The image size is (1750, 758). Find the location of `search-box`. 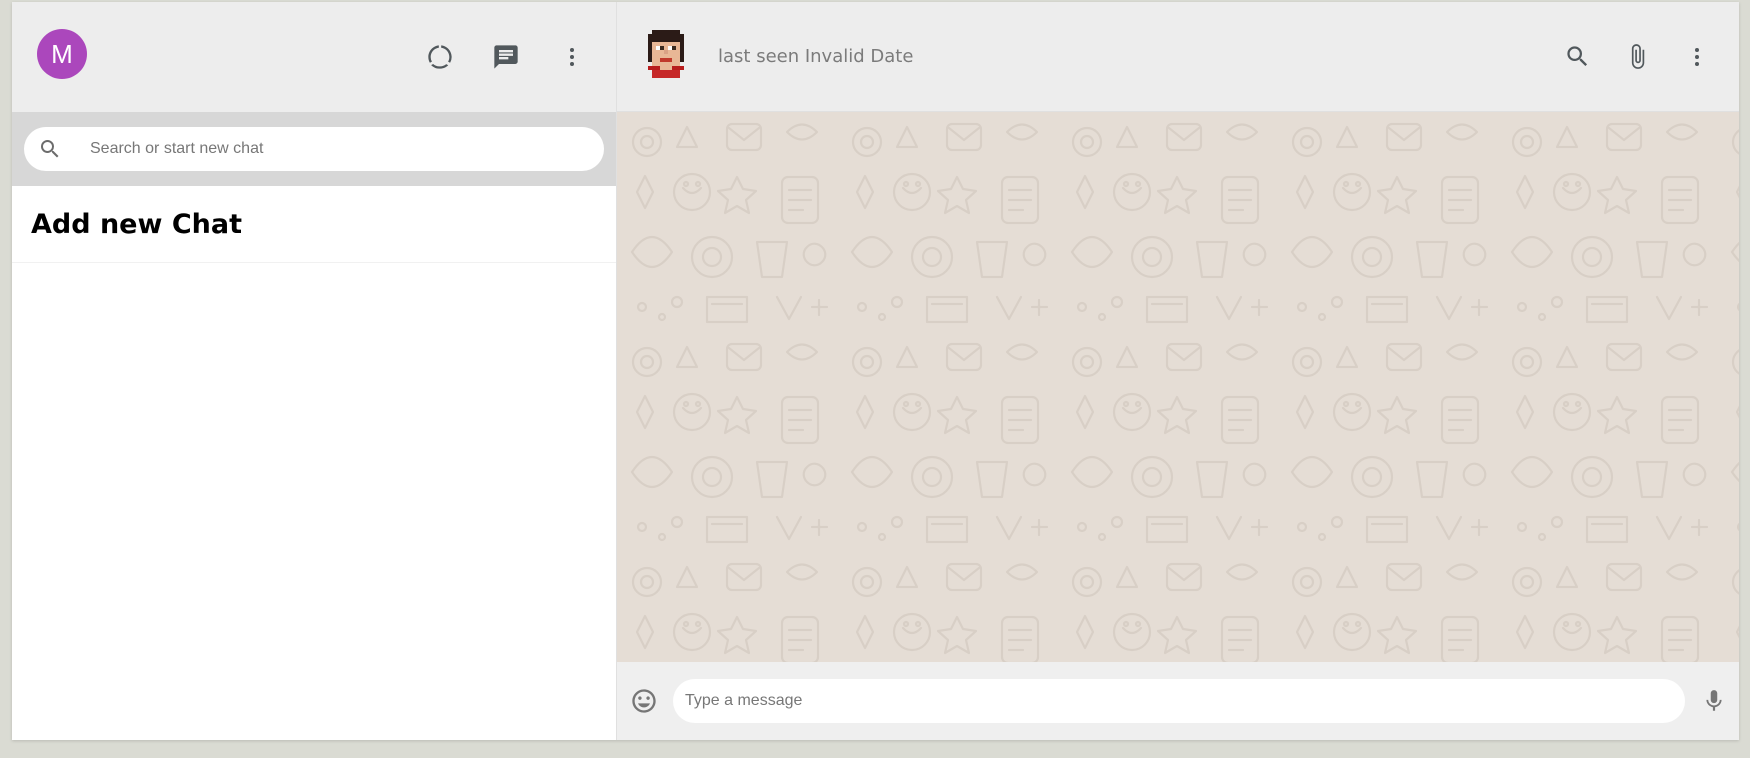

search-box is located at coordinates (314, 149).